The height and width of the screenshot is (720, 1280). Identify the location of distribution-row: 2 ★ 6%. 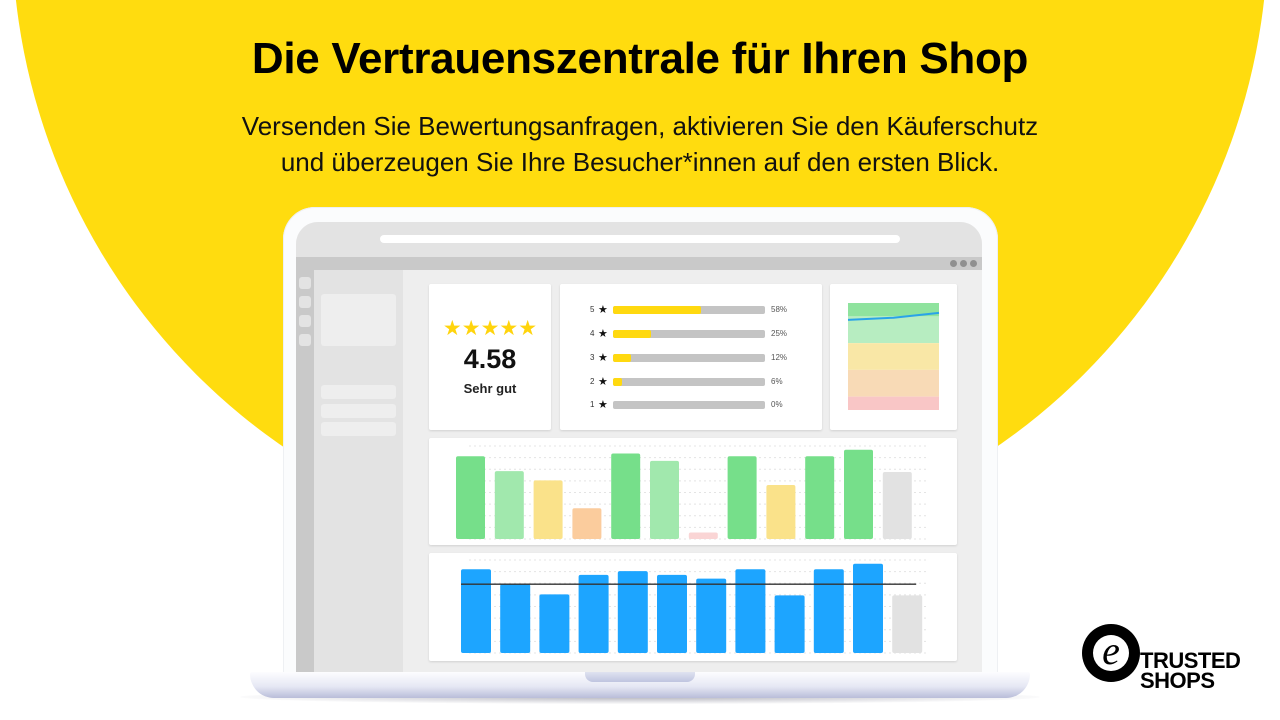
(691, 382).